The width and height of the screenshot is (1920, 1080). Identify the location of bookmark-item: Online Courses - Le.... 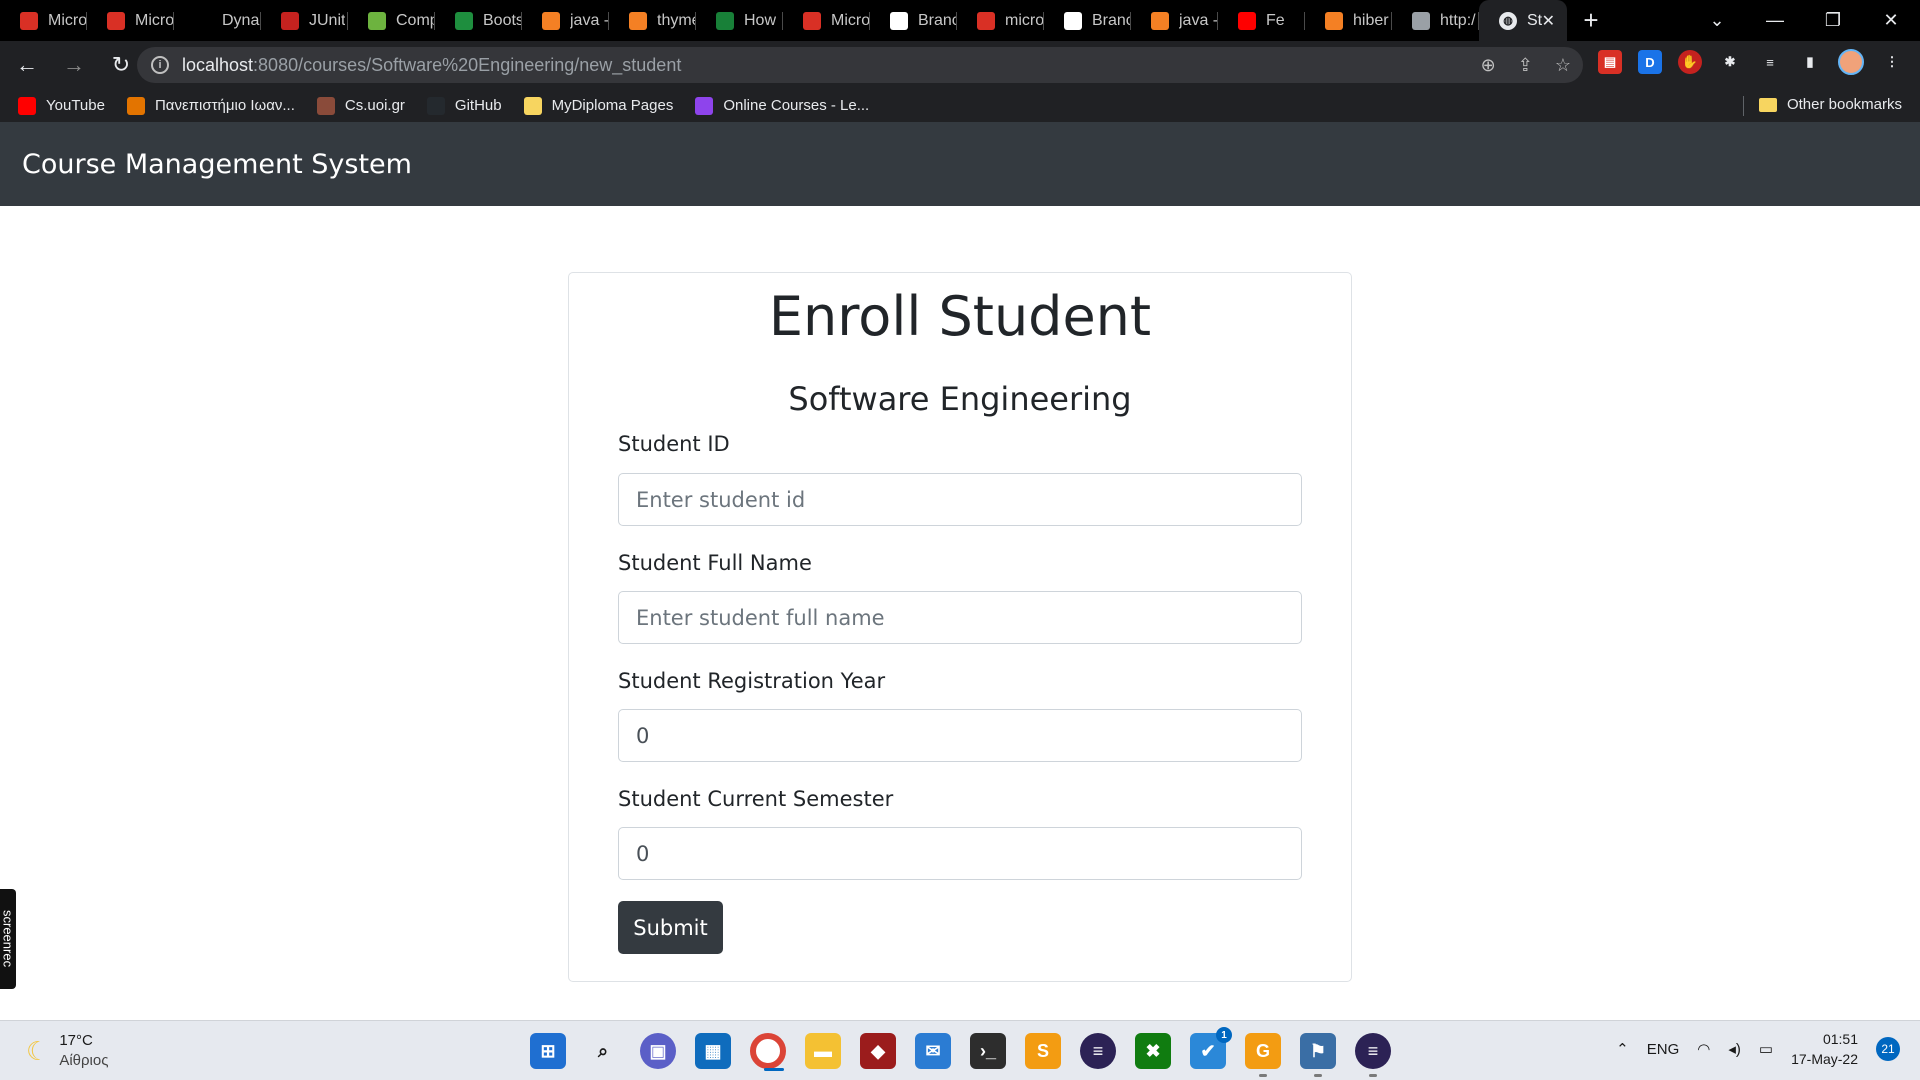
(782, 105).